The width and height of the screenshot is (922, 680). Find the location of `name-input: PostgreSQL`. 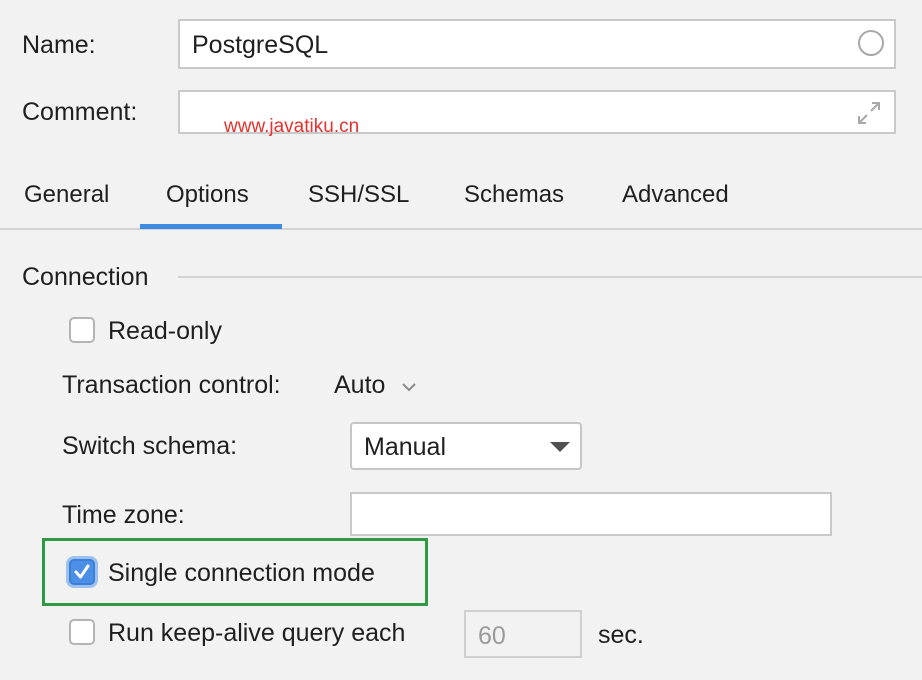

name-input: PostgreSQL is located at coordinates (537, 44).